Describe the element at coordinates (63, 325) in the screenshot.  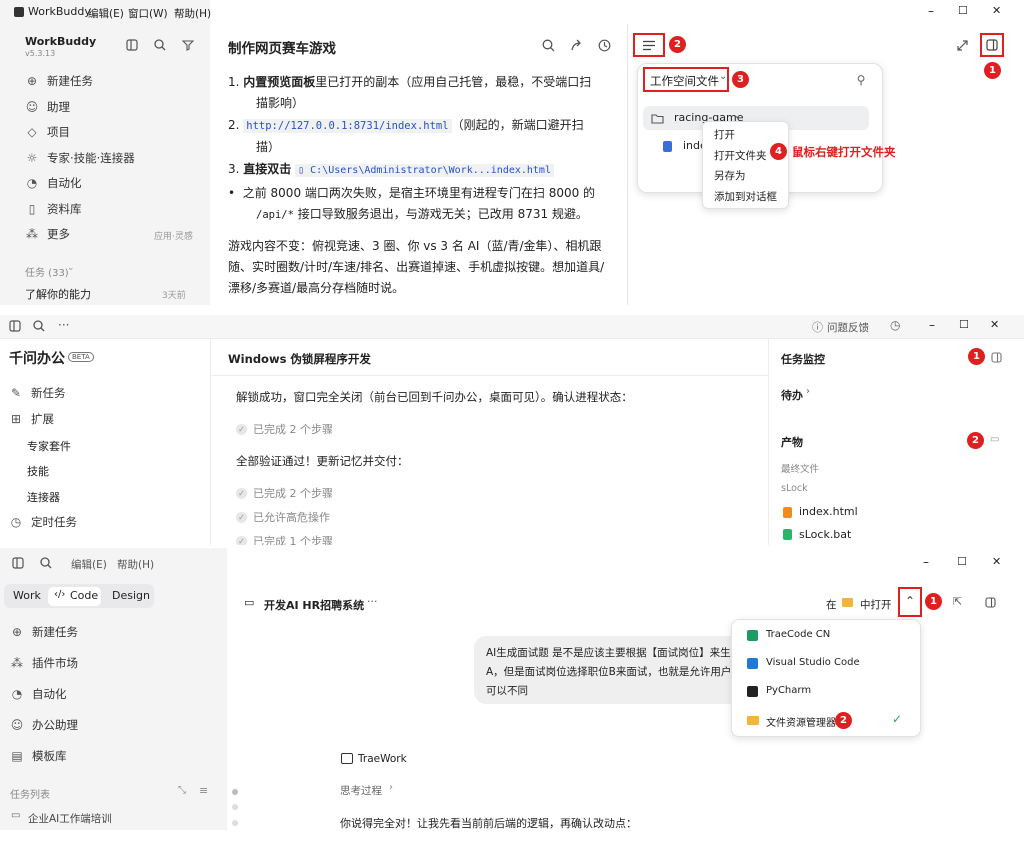
I see `more-icon: ···` at that location.